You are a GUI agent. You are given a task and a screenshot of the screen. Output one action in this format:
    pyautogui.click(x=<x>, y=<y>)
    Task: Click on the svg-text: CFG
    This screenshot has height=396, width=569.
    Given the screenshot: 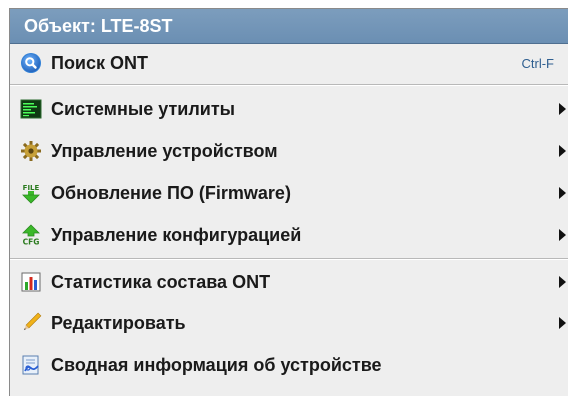 What is the action you would take?
    pyautogui.click(x=31, y=242)
    